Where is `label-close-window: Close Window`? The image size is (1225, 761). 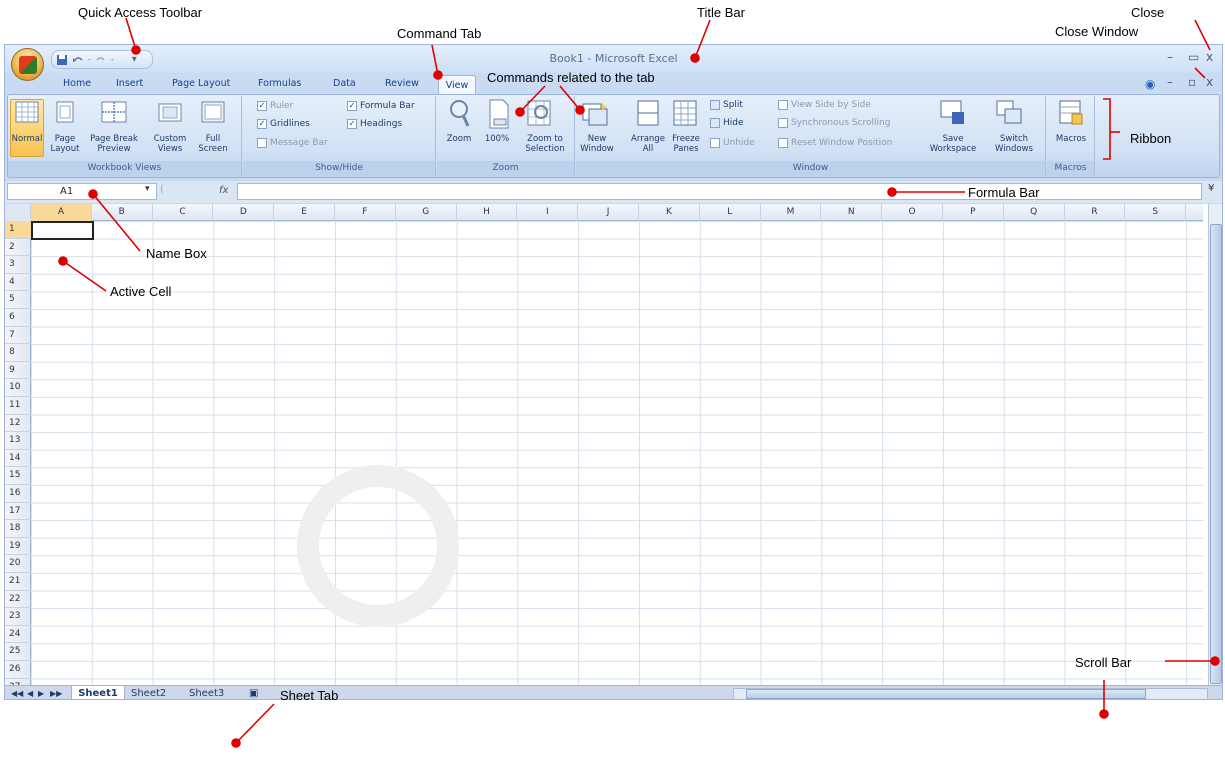 label-close-window: Close Window is located at coordinates (1097, 31).